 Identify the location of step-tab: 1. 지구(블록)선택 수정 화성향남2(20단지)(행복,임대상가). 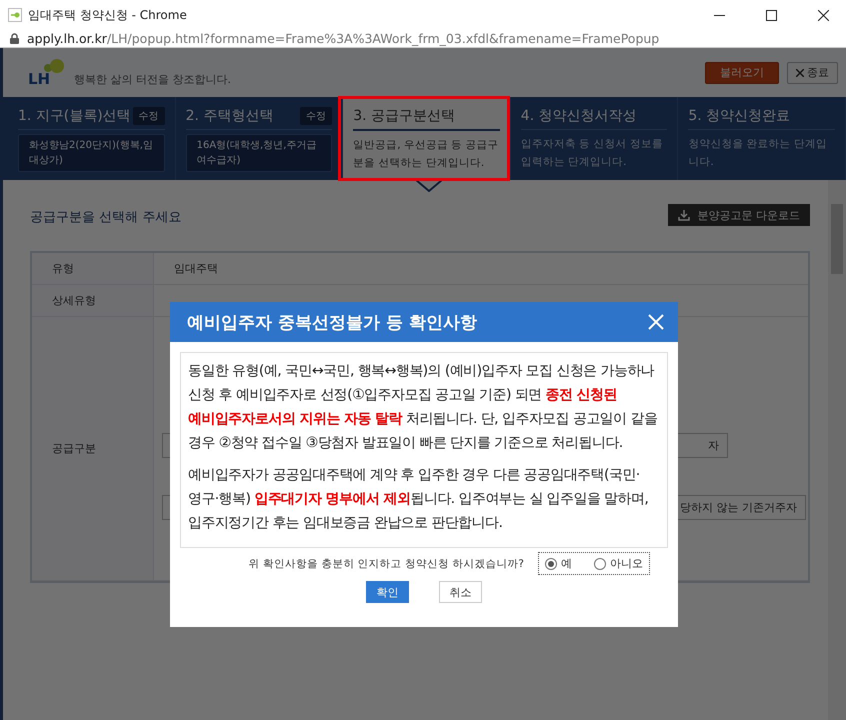
(92, 138).